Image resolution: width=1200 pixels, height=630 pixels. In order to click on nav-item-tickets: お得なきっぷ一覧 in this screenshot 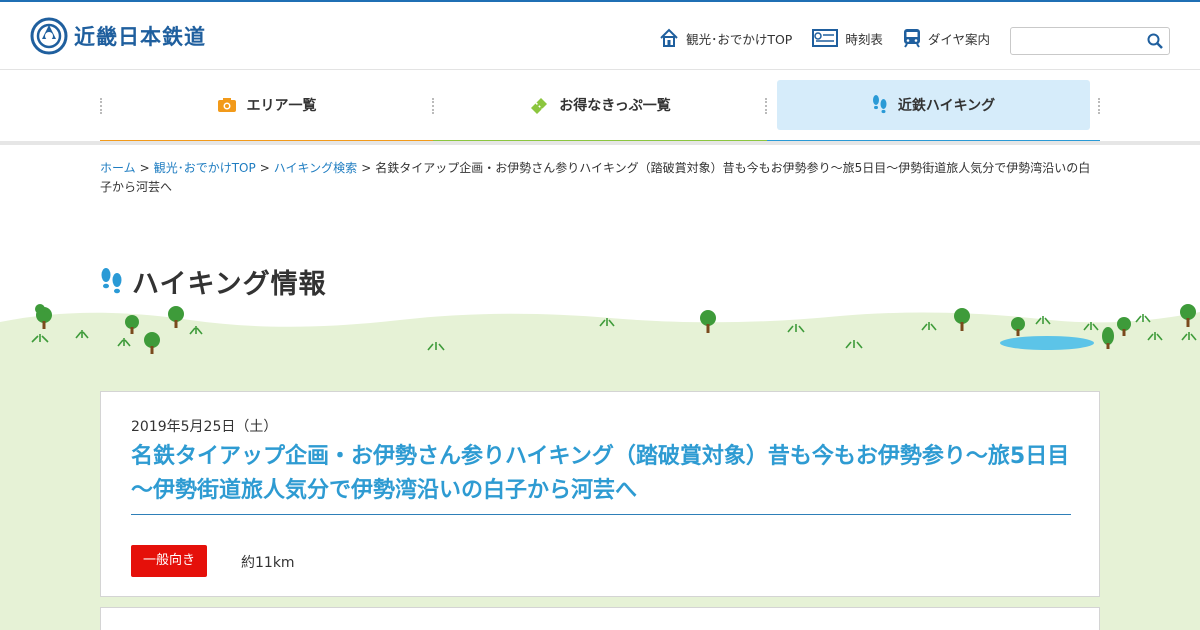, I will do `click(600, 105)`.